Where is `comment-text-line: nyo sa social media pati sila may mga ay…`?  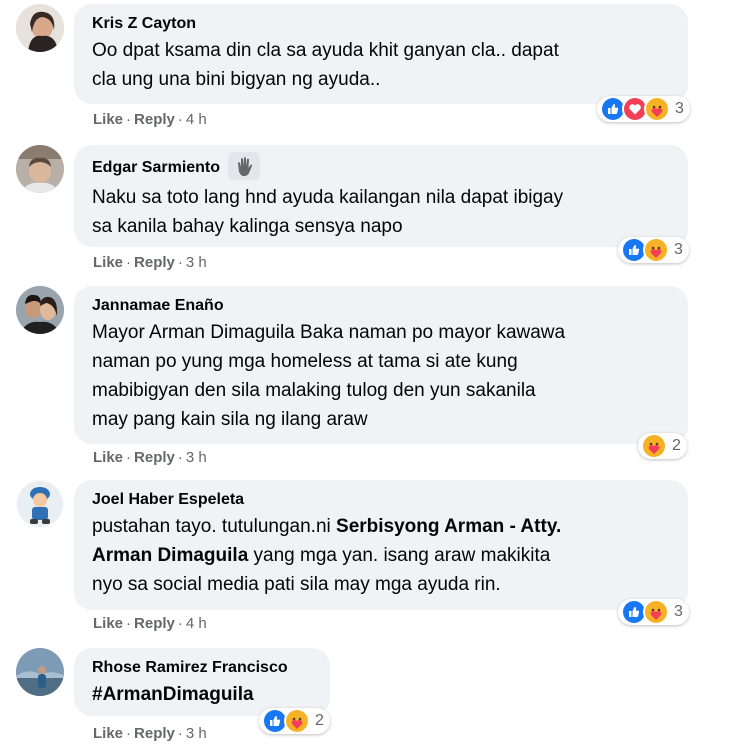 comment-text-line: nyo sa social media pati sila may mga ay… is located at coordinates (296, 584).